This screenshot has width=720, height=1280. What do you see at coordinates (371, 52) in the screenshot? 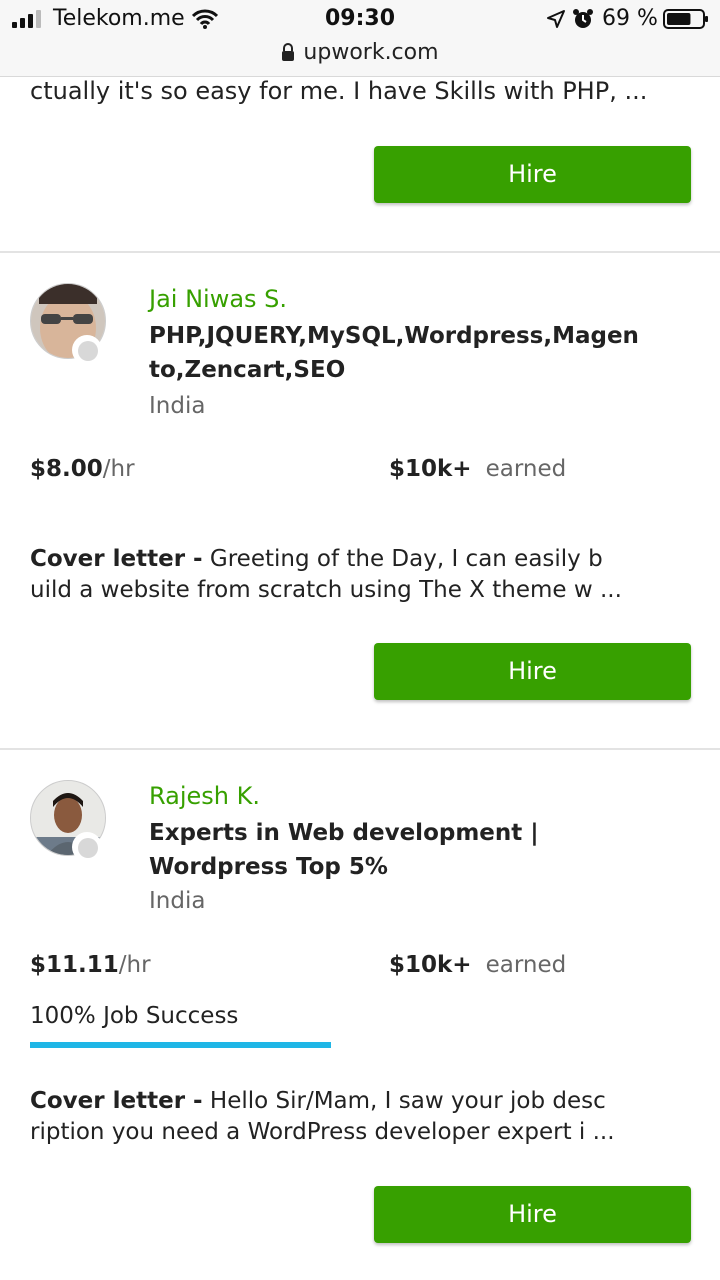
I see `url-text: upwork.com` at bounding box center [371, 52].